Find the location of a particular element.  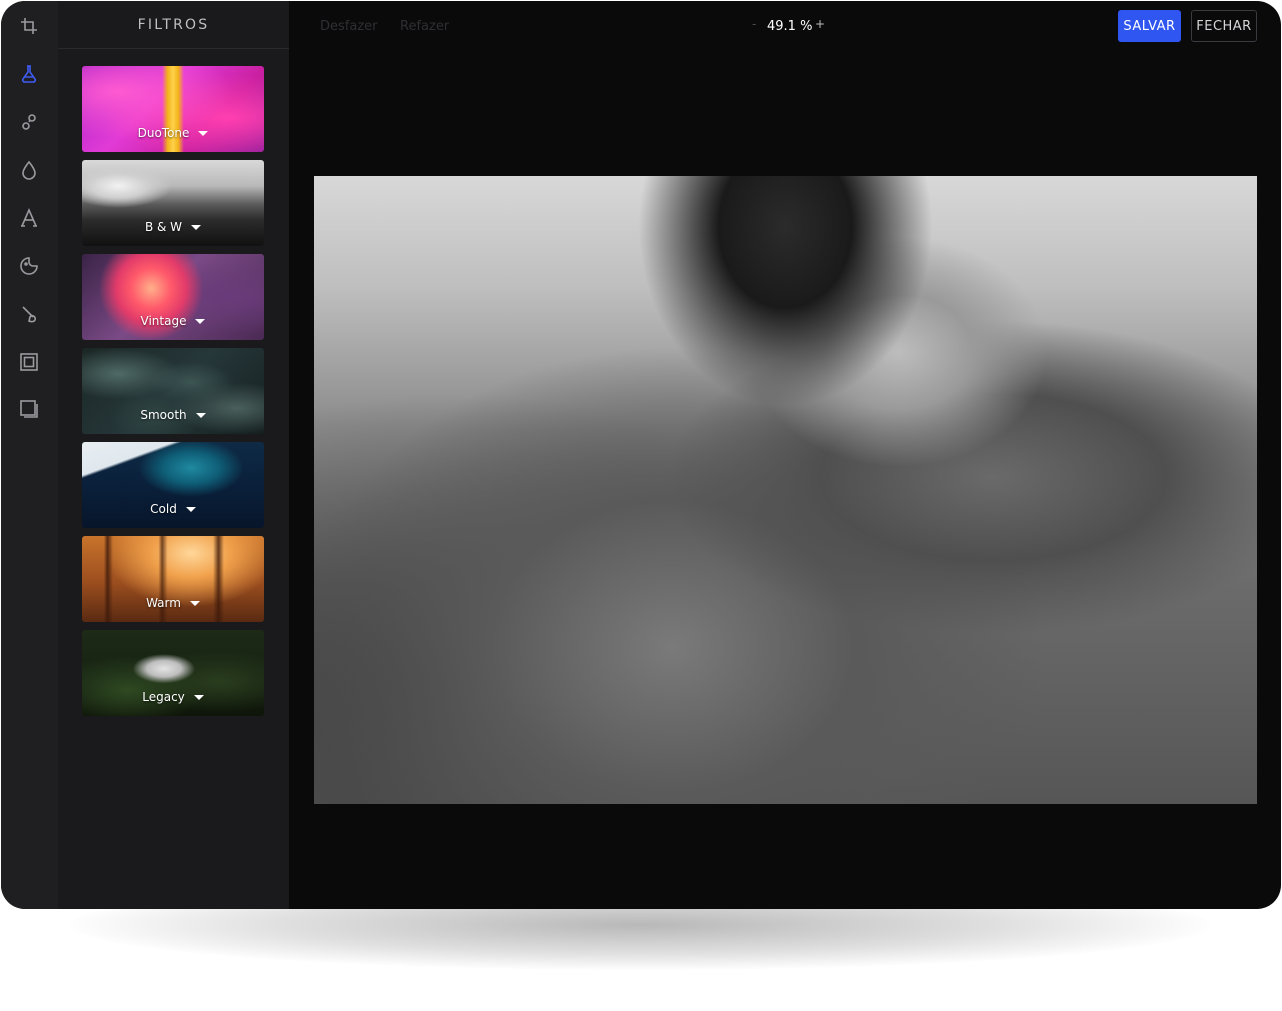

filter-label: Cold is located at coordinates (163, 509).